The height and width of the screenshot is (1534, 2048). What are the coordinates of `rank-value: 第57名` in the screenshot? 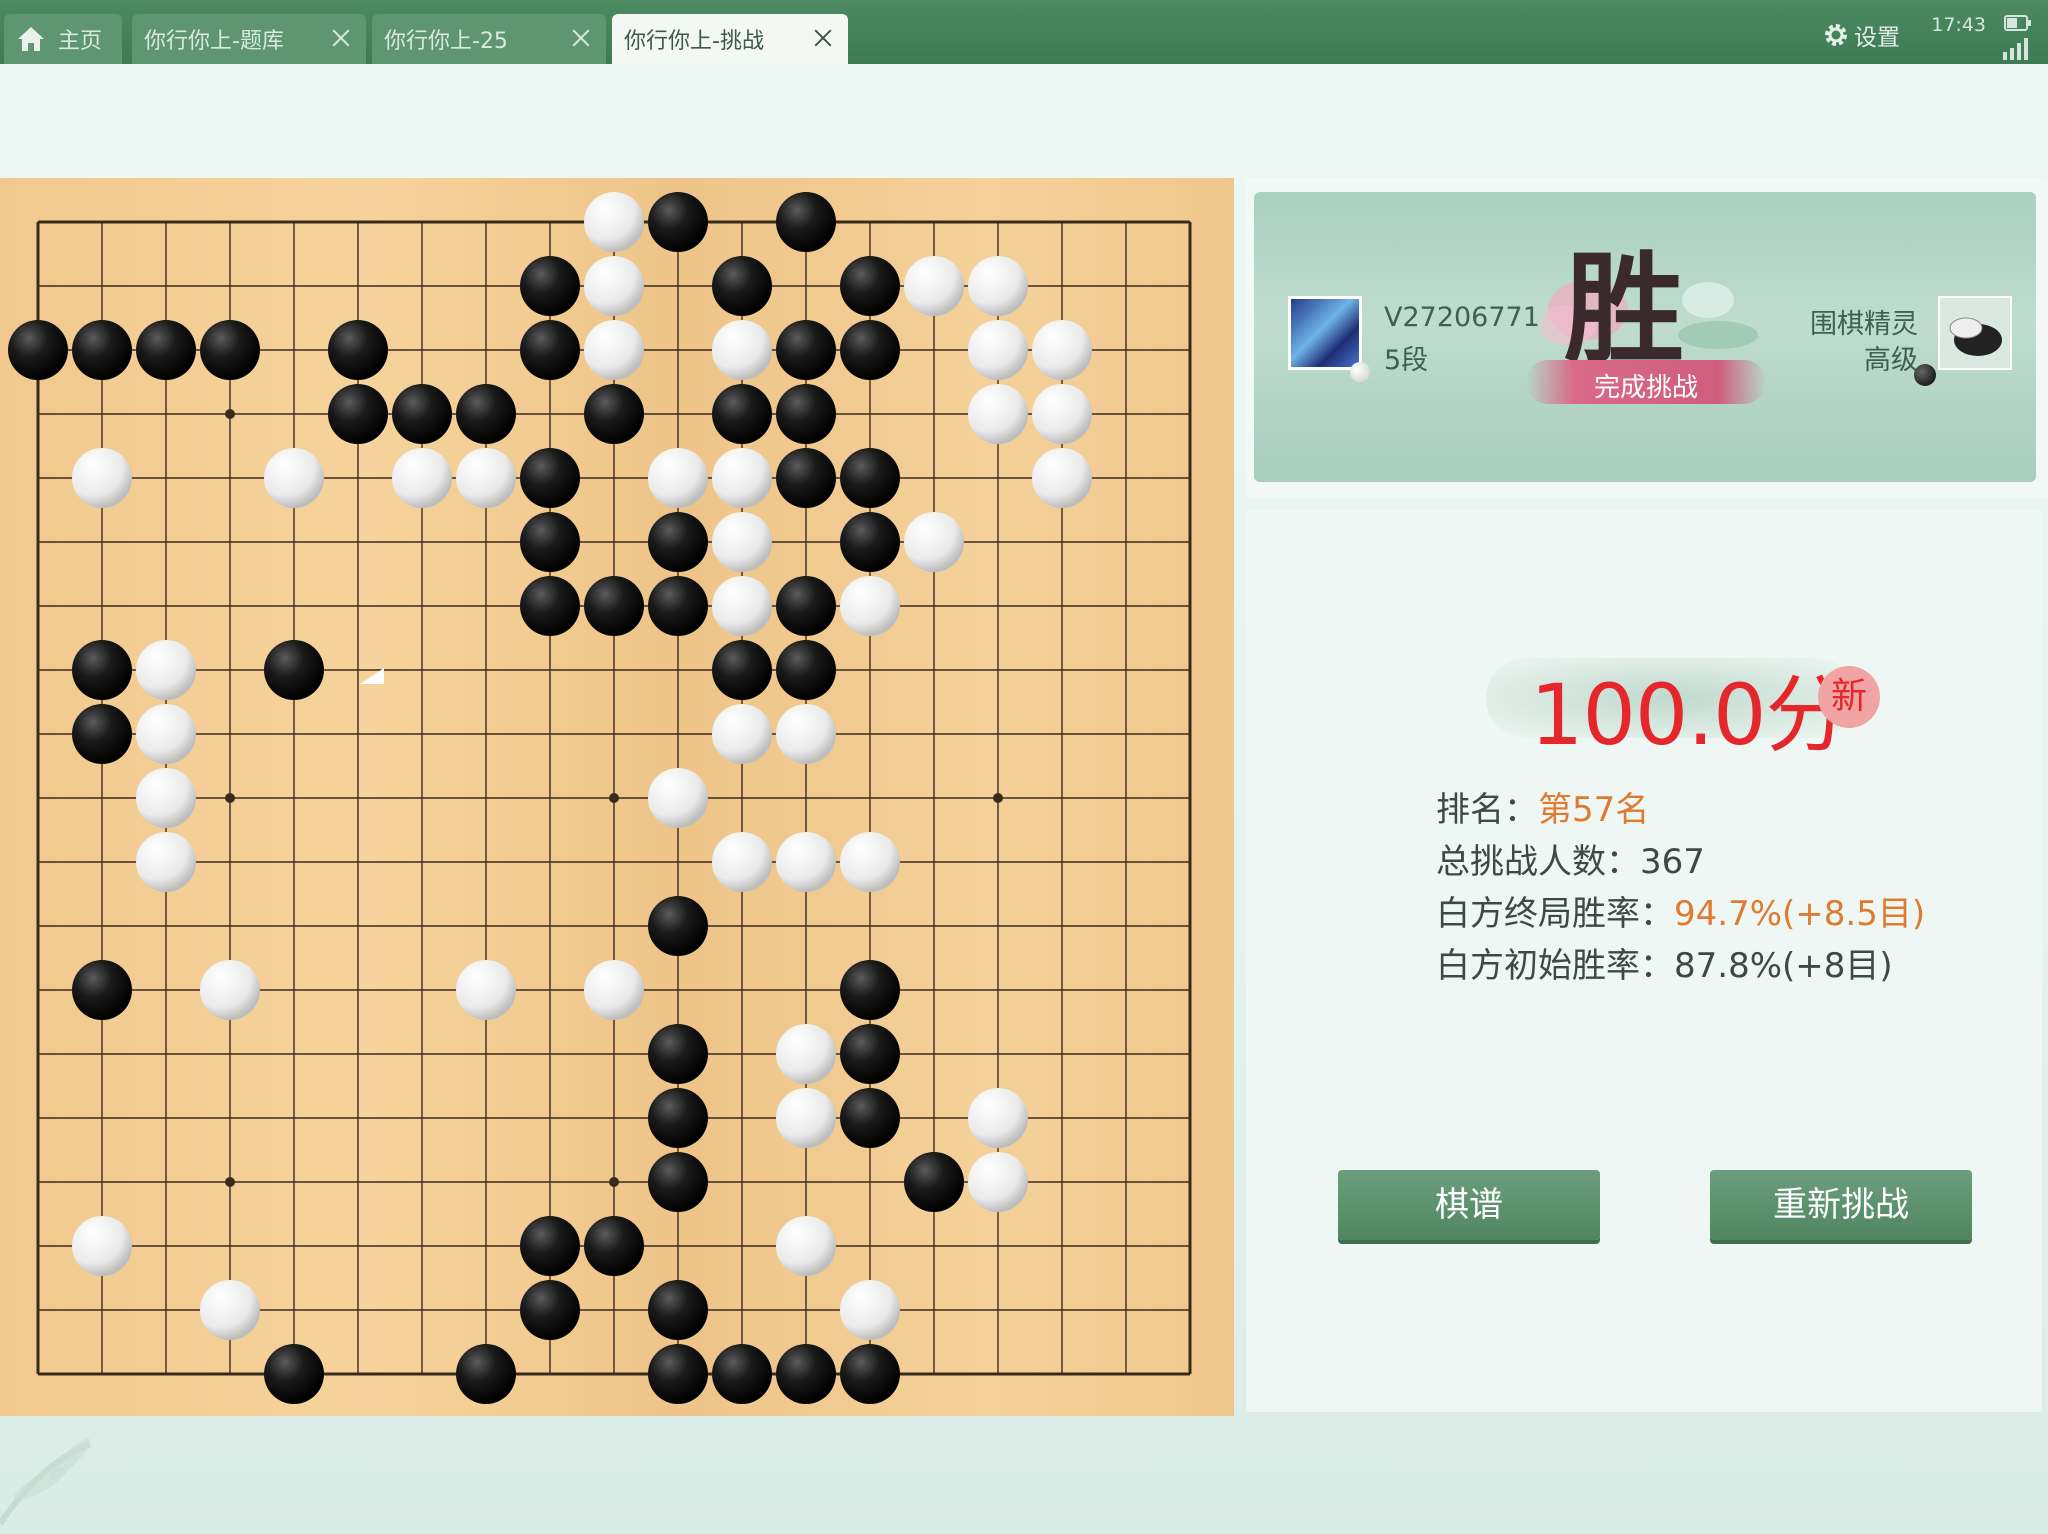 It's located at (1594, 810).